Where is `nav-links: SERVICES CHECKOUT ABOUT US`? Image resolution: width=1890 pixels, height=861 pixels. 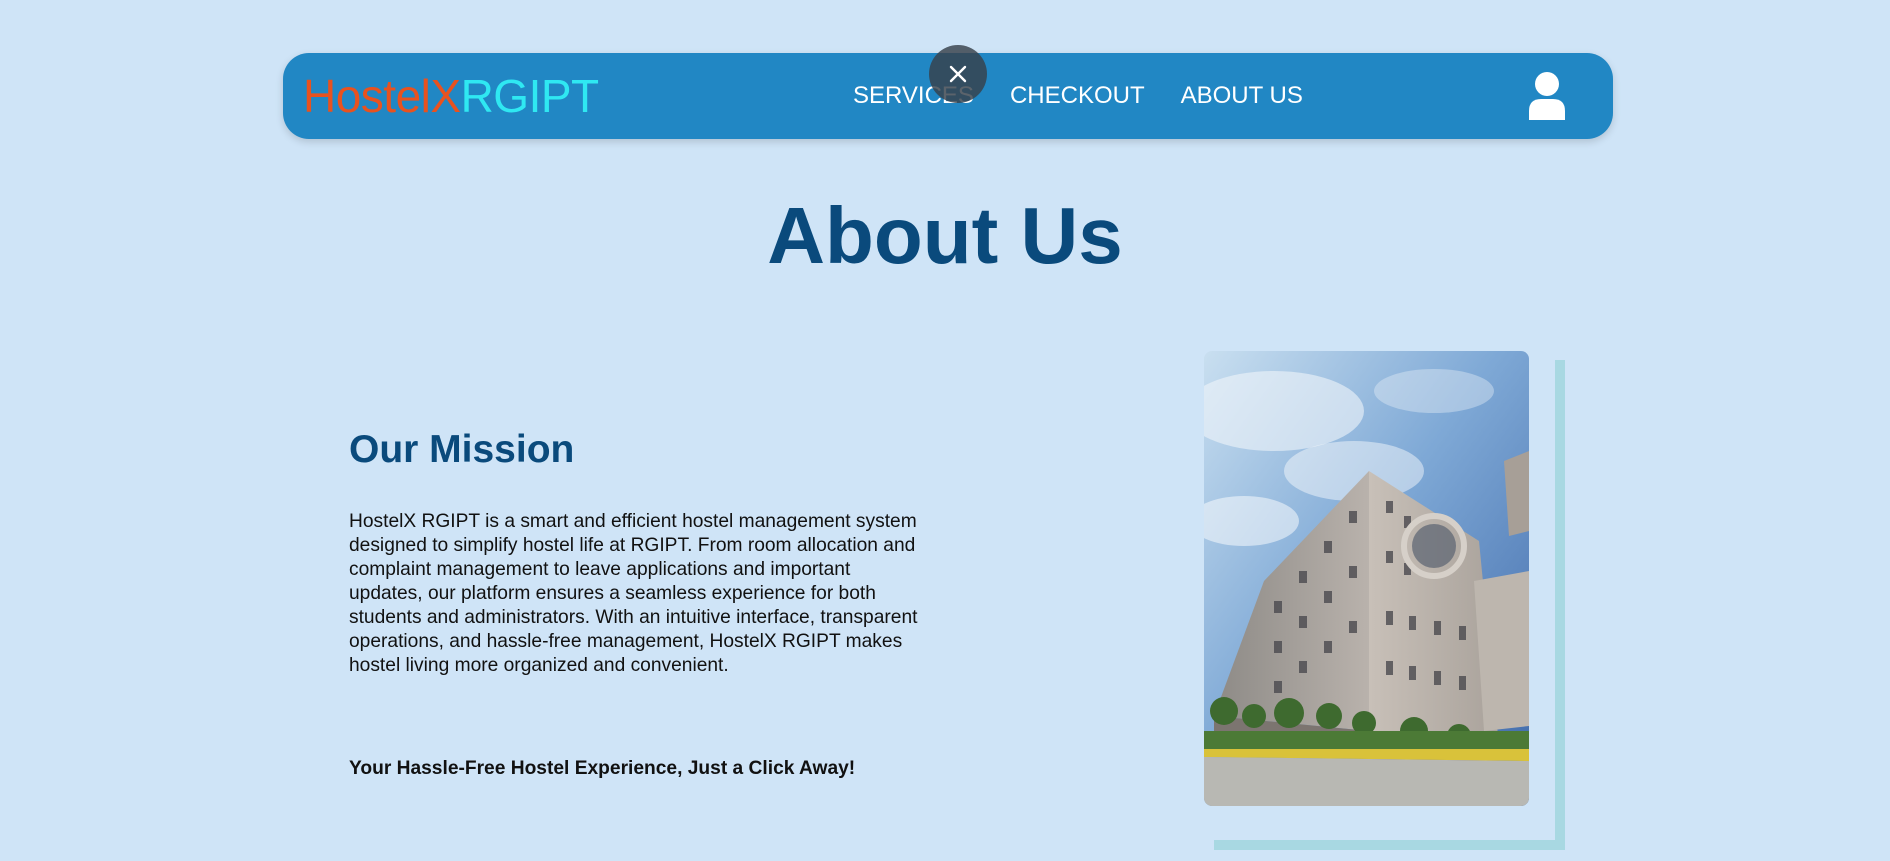
nav-links: SERVICES CHECKOUT ABOUT US is located at coordinates (1078, 96).